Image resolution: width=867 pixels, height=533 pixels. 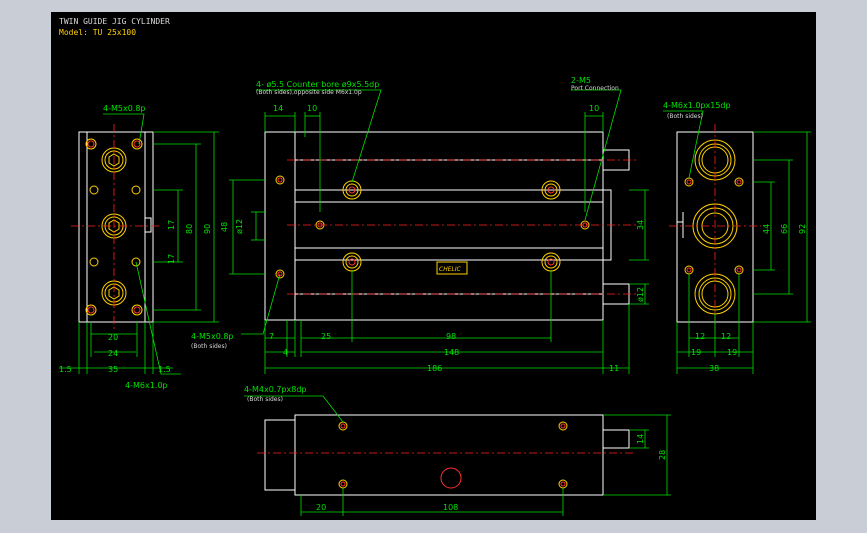 What do you see at coordinates (146, 385) in the screenshot?
I see `bottom-tap-callout: 4-M6x1.0p` at bounding box center [146, 385].